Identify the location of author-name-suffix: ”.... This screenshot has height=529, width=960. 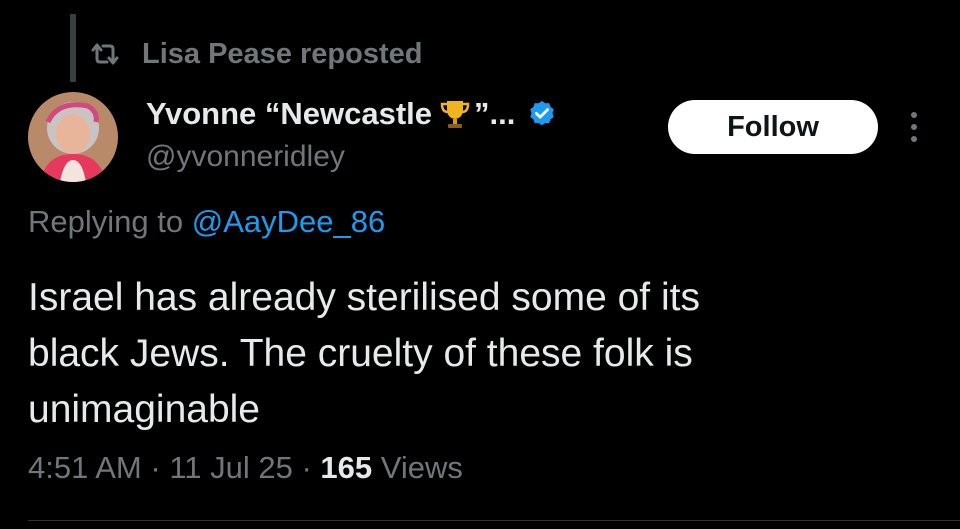
(495, 113).